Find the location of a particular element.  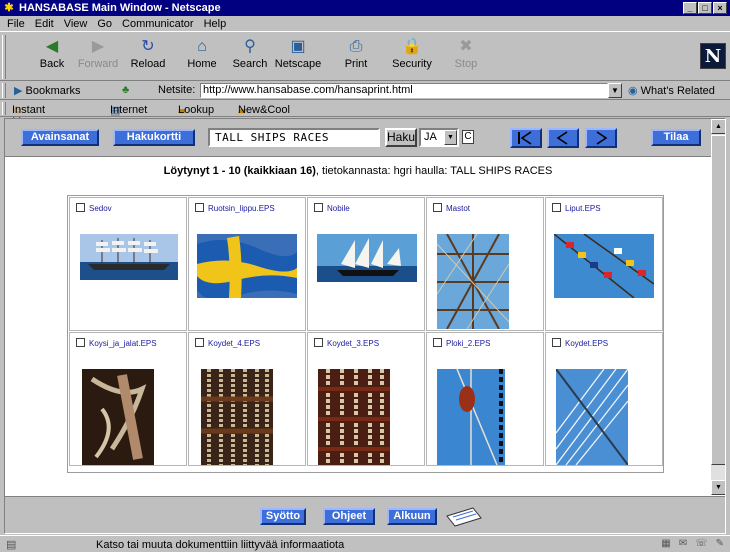

print-button: ⎙ Print is located at coordinates (356, 57).